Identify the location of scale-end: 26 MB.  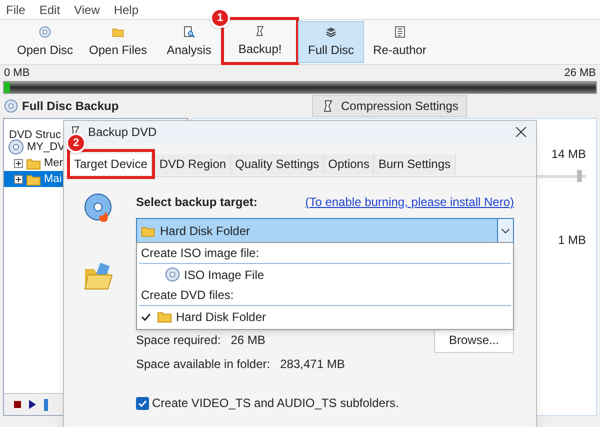
(580, 73).